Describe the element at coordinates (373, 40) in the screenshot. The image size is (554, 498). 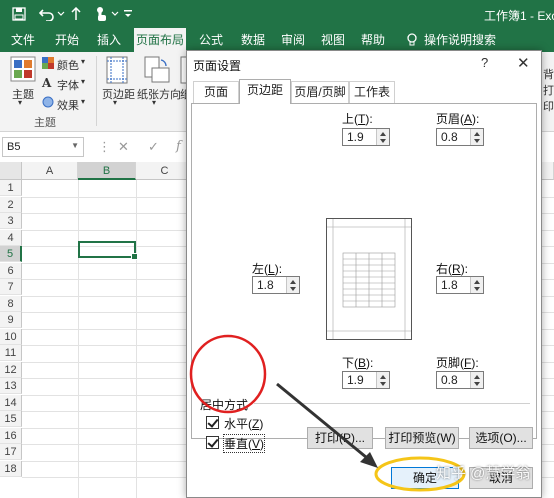
I see `tab-help: 帮助` at that location.